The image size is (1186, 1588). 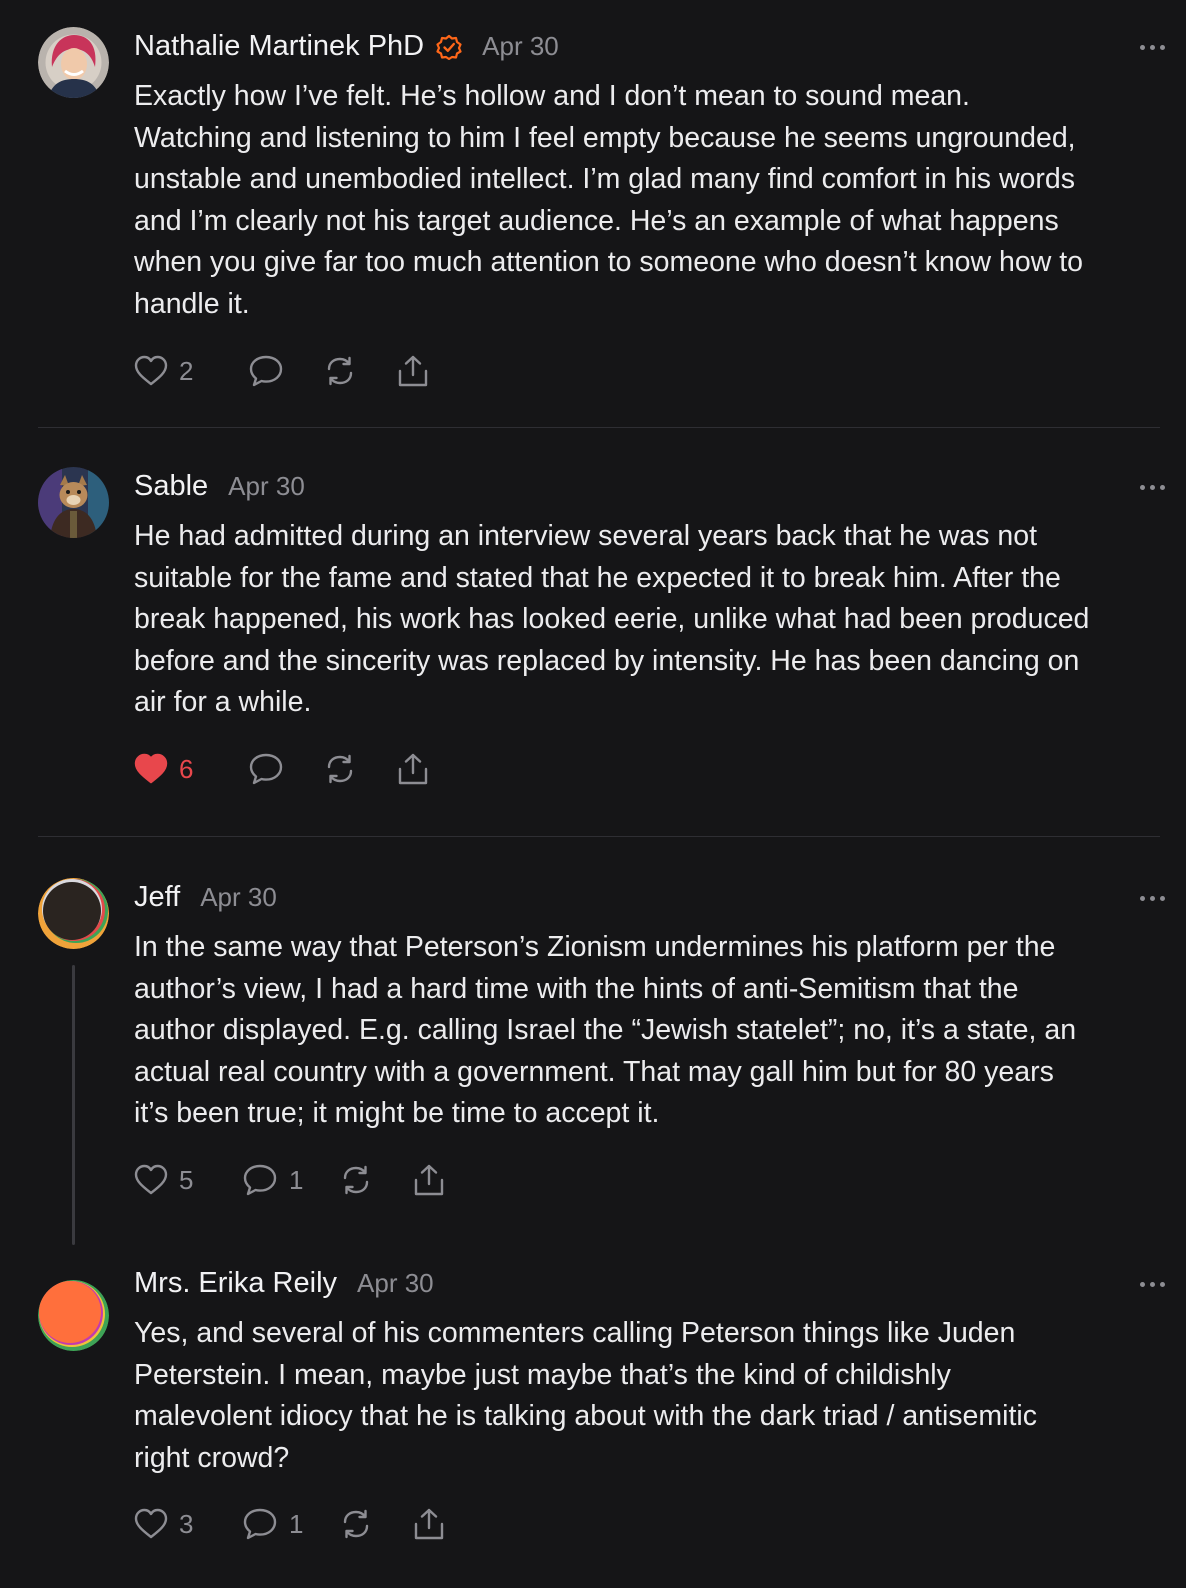 I want to click on like-count: 6, so click(x=186, y=768).